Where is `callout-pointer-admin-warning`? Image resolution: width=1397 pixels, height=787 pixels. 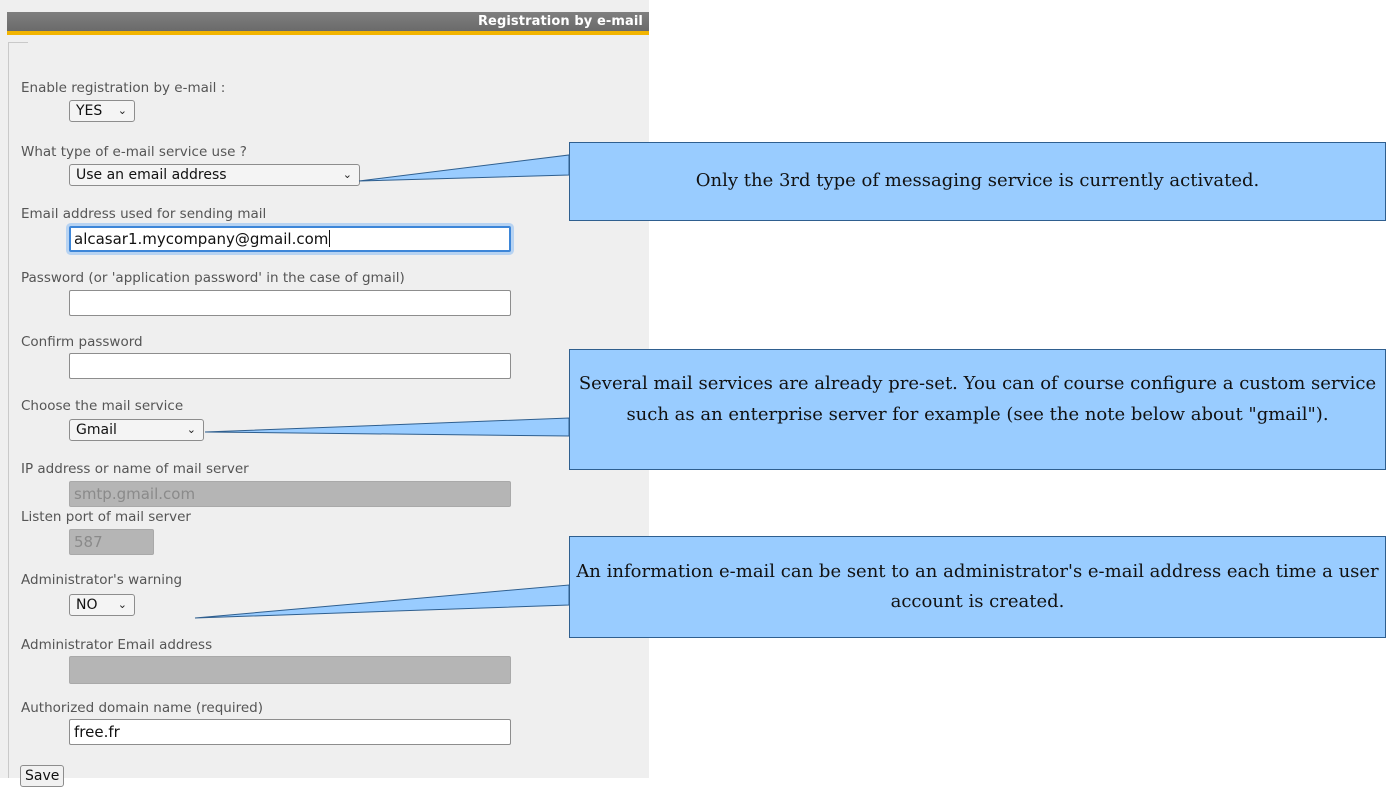 callout-pointer-admin-warning is located at coordinates (382, 601).